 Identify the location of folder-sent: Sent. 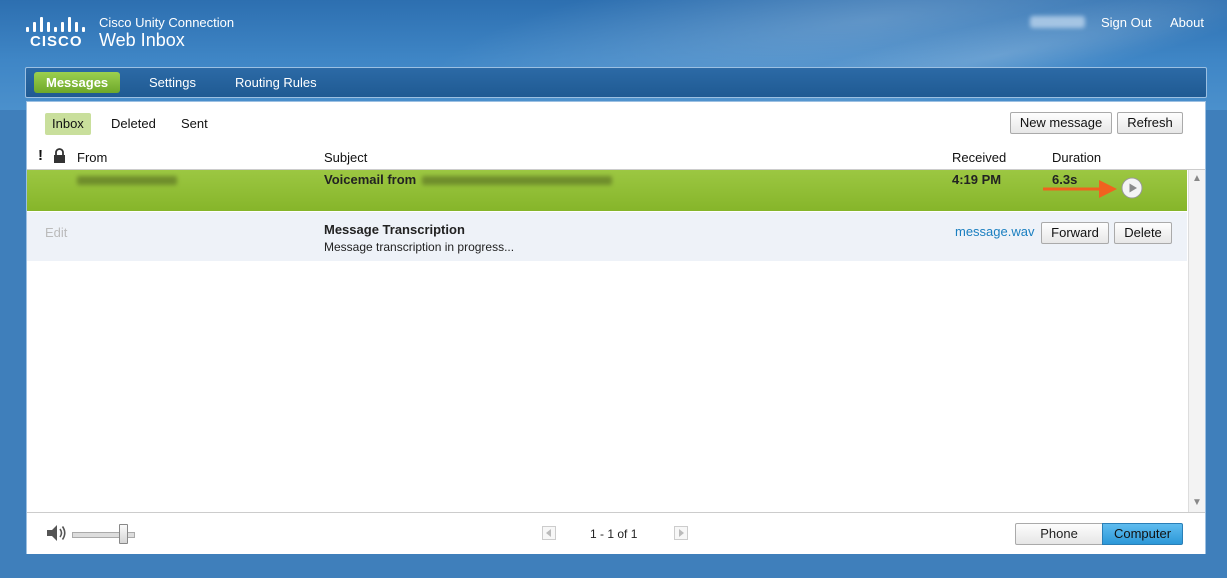
(194, 124).